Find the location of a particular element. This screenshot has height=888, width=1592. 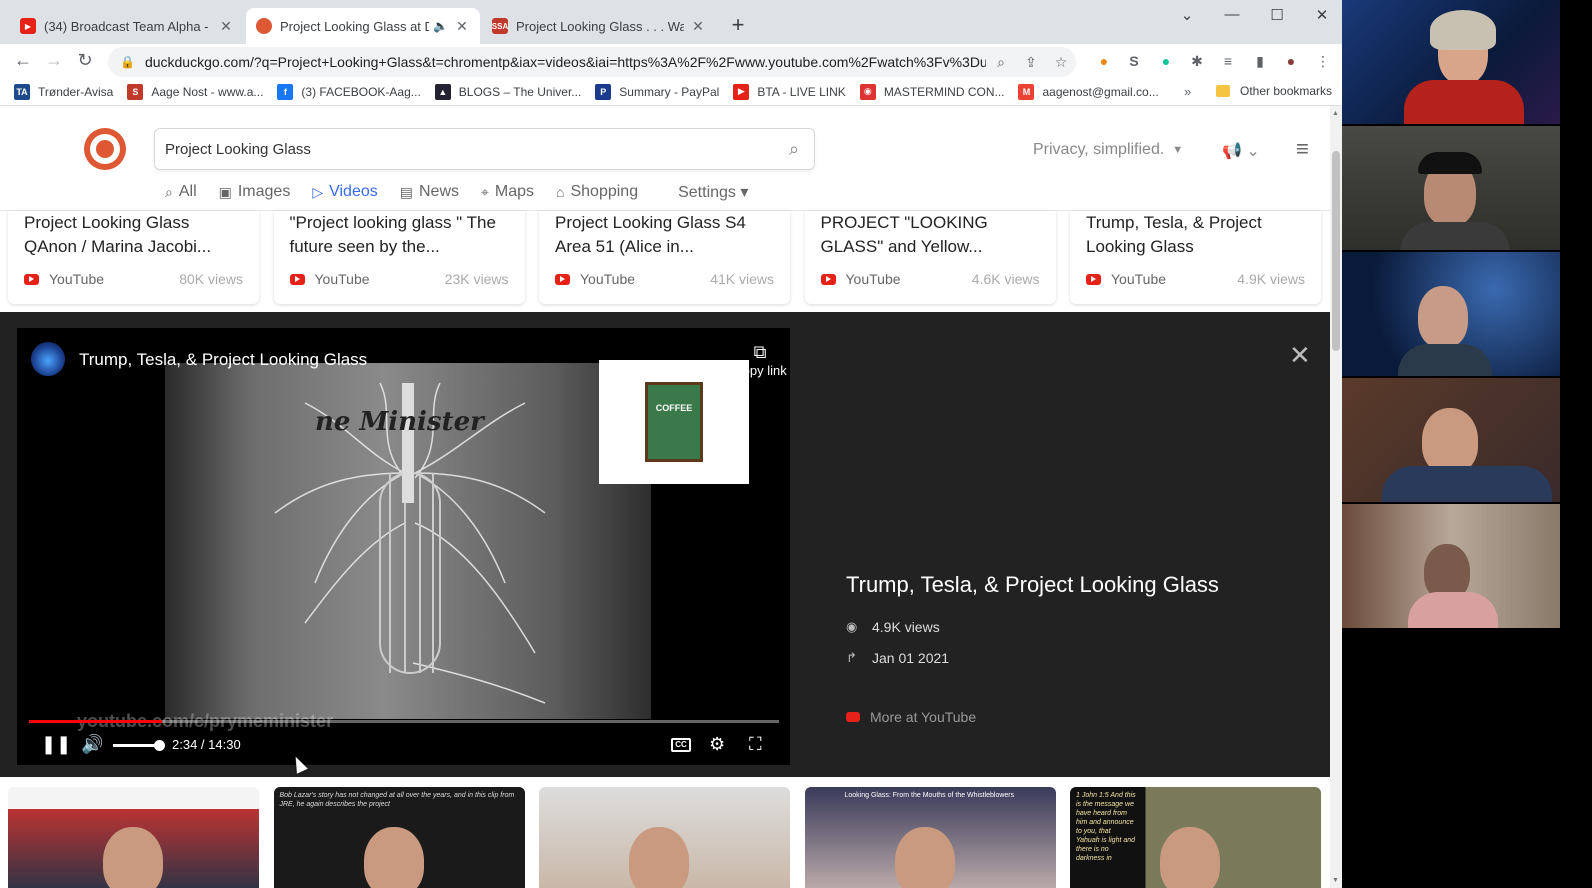

tab-duckduckgo: Project Looking Glass at Duc 🔈 ✕ is located at coordinates (363, 26).